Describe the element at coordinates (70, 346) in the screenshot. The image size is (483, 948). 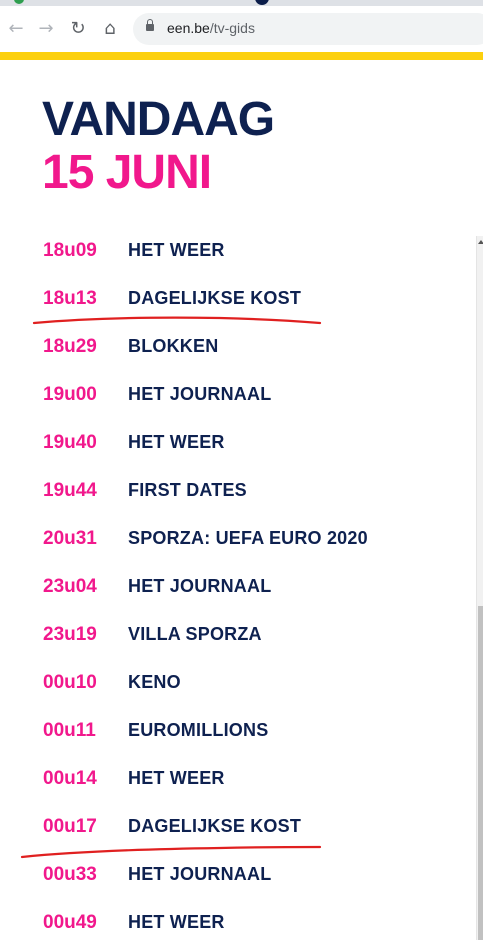
I see `program-time: 18u29` at that location.